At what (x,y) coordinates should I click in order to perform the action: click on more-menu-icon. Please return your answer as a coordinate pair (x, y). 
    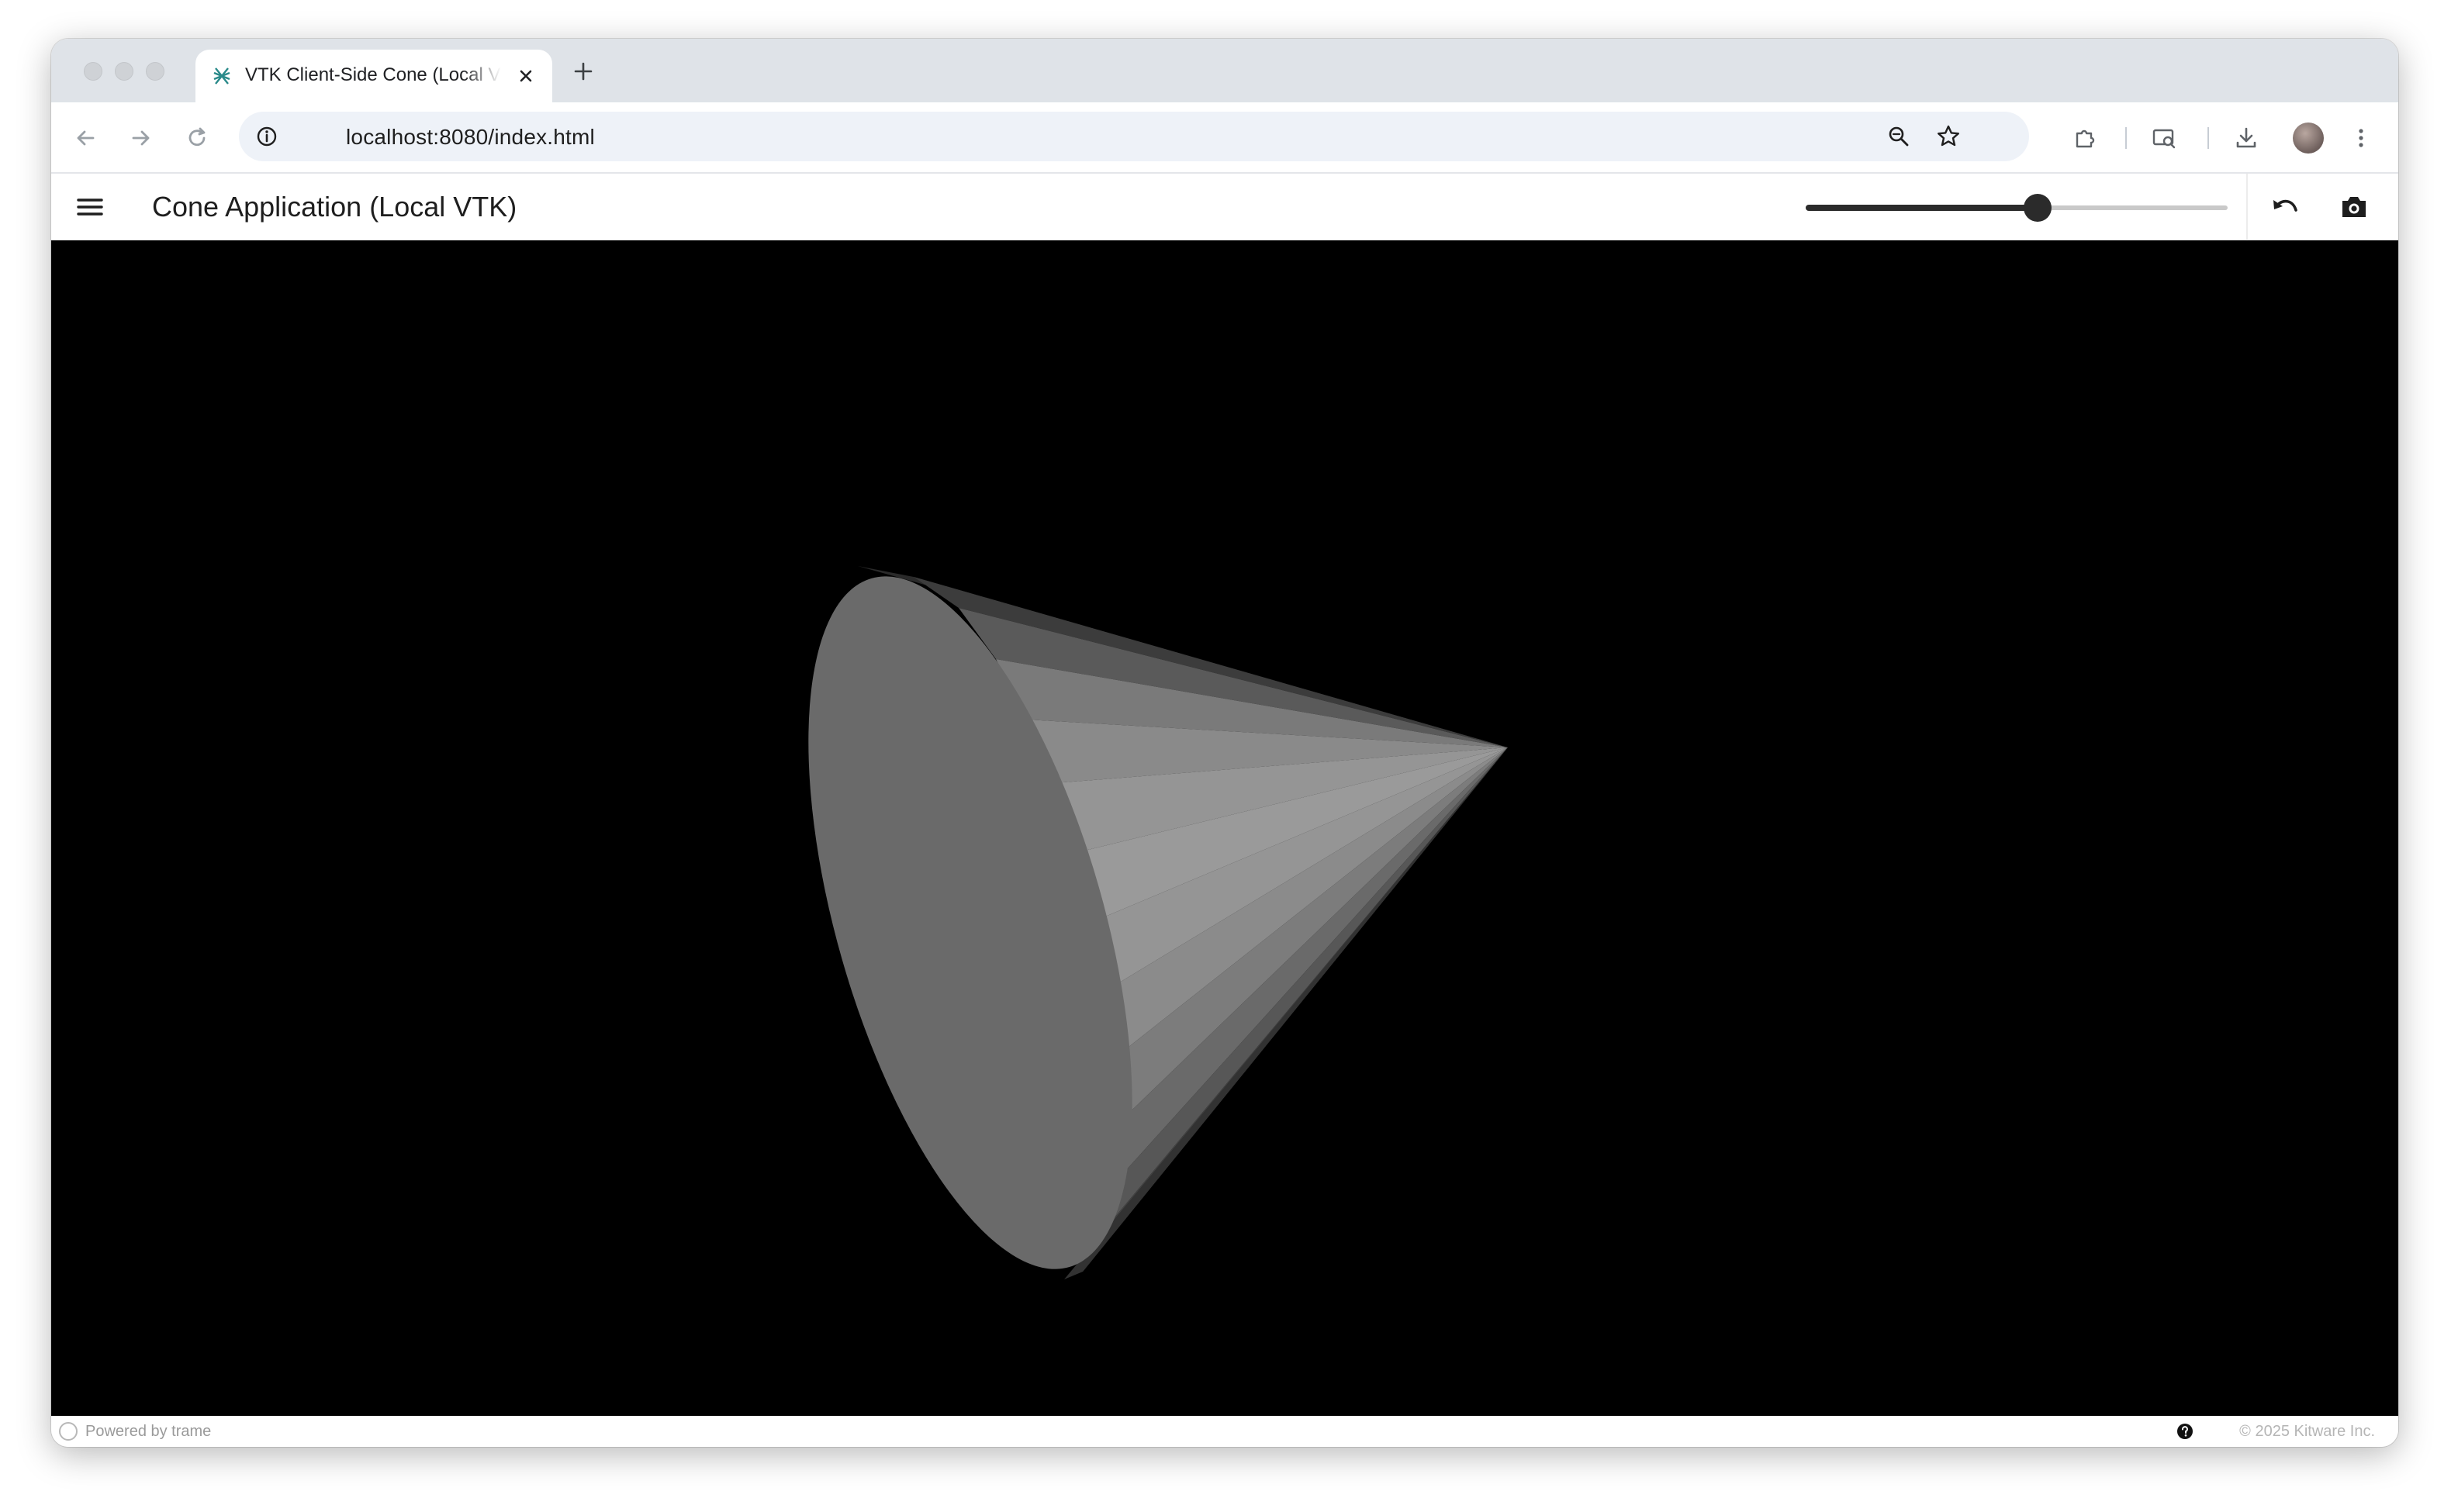
    Looking at the image, I should click on (2361, 138).